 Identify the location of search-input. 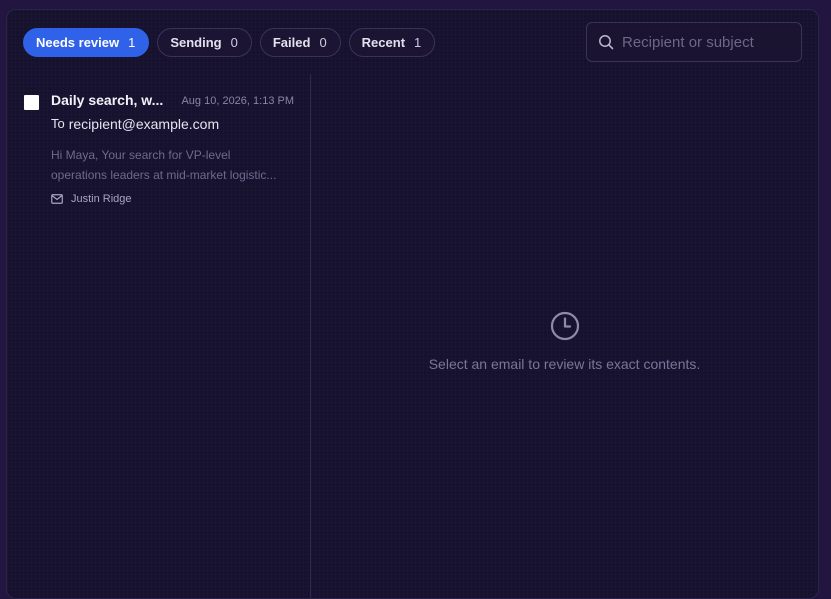
(707, 42).